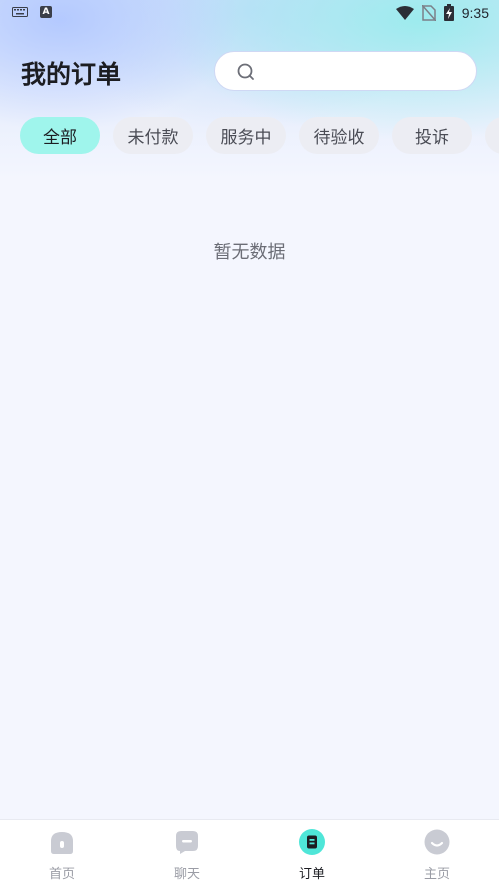 This screenshot has width=499, height=888. Describe the element at coordinates (312, 842) in the screenshot. I see `order-icon` at that location.